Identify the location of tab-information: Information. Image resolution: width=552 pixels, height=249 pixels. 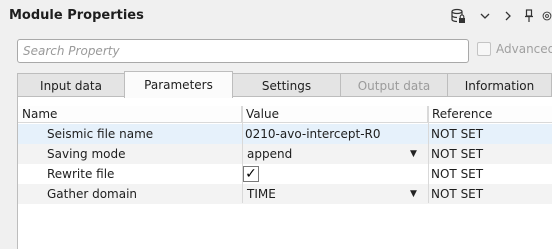
(499, 85).